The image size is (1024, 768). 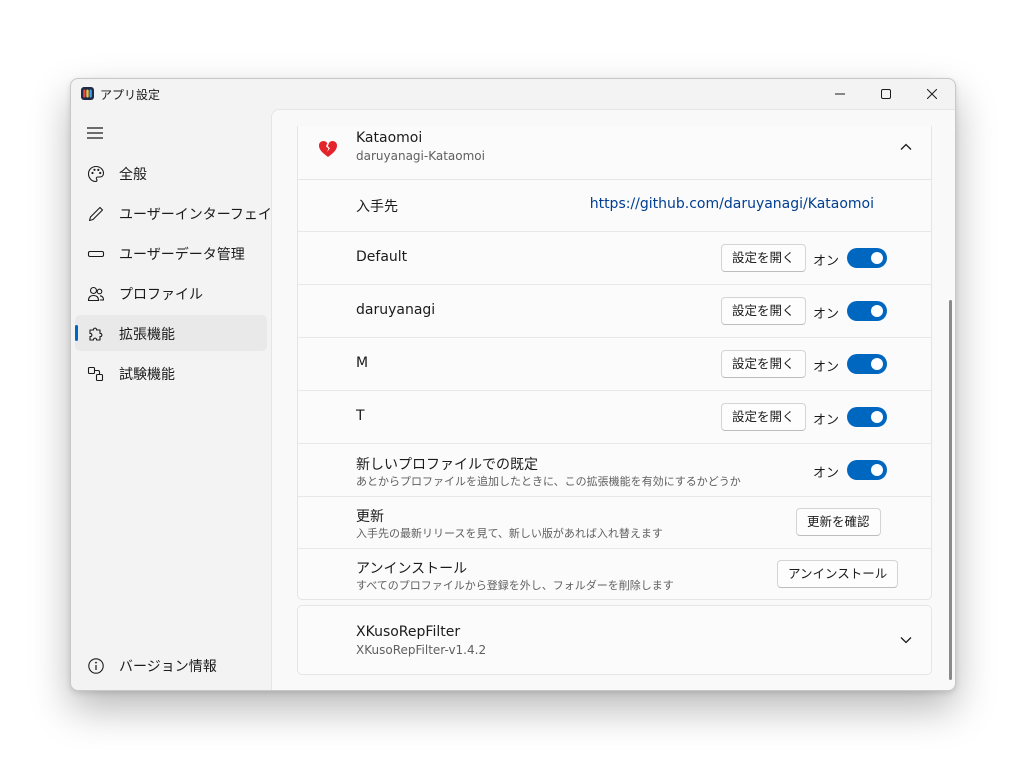 I want to click on profile-row: M 設定を開く オン, so click(x=614, y=364).